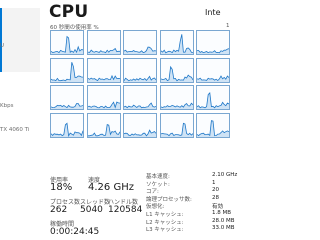  I want to click on spec-value: 2.10 GHz, so click(225, 175).